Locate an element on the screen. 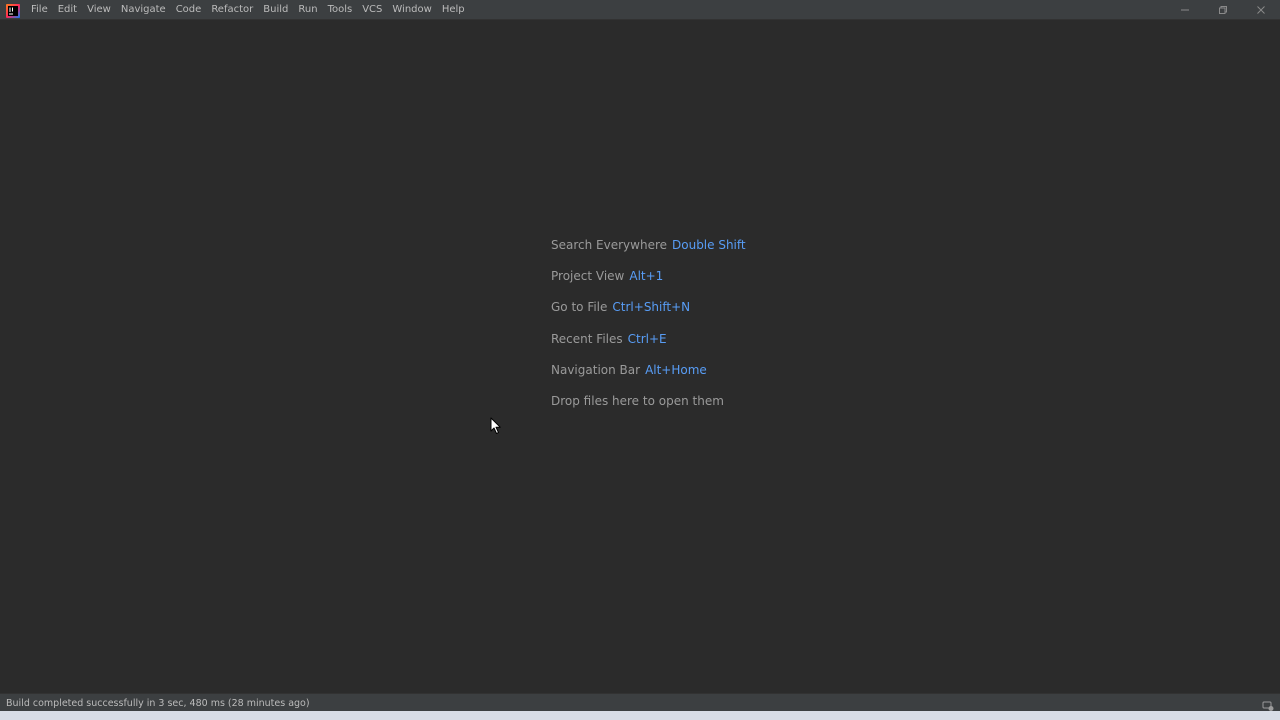 The height and width of the screenshot is (720, 1280). os-taskbar-edge is located at coordinates (640, 715).